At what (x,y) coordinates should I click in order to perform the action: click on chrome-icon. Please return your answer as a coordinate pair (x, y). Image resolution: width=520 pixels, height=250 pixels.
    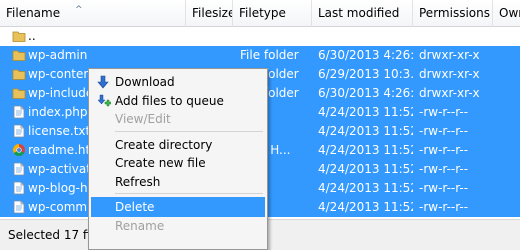
    Looking at the image, I should click on (18, 150).